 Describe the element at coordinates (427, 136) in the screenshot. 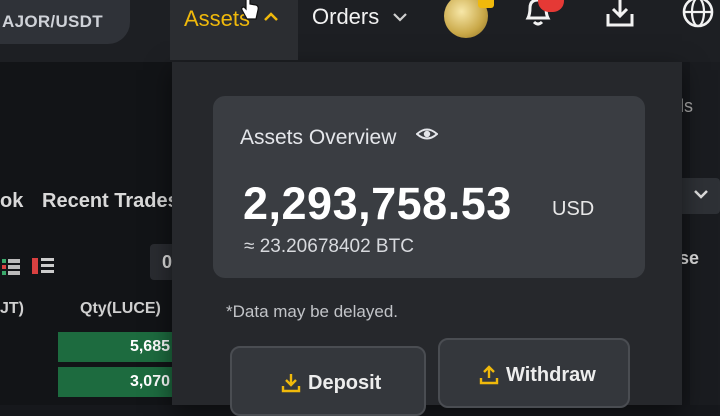

I see `eye-icon` at that location.